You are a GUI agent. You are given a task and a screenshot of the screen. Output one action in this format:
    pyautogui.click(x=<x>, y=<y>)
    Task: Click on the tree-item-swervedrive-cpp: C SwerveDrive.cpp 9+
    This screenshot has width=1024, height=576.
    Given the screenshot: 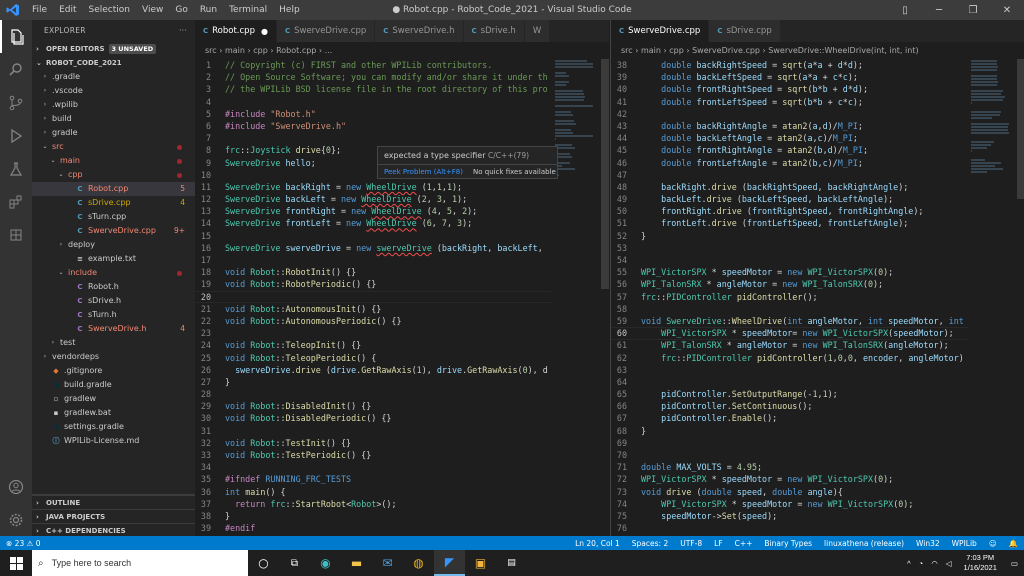 What is the action you would take?
    pyautogui.click(x=113, y=231)
    